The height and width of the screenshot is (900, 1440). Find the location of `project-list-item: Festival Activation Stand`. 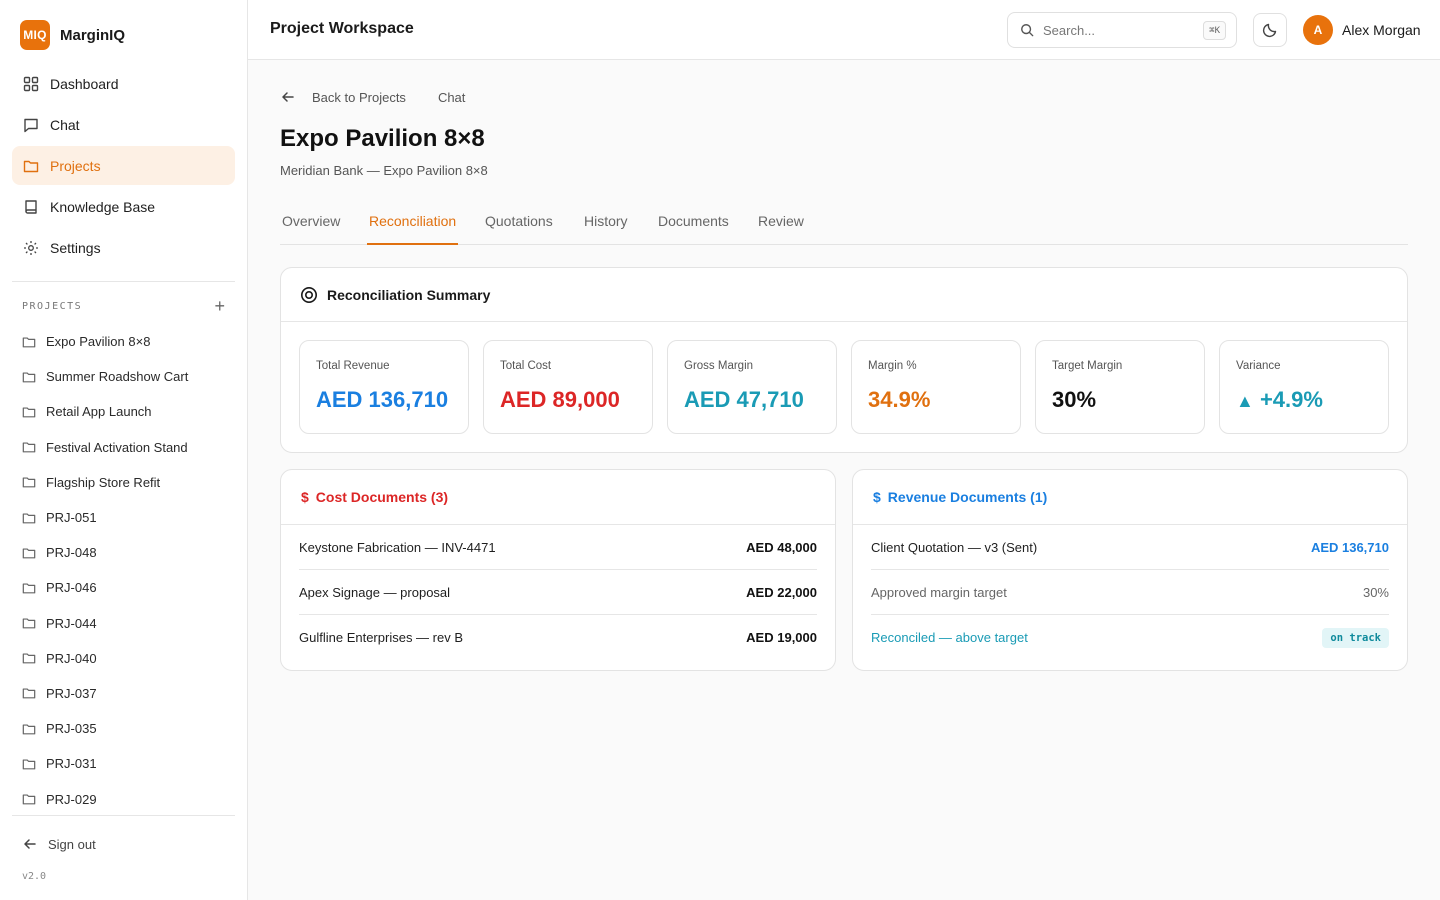

project-list-item: Festival Activation Stand is located at coordinates (127, 447).